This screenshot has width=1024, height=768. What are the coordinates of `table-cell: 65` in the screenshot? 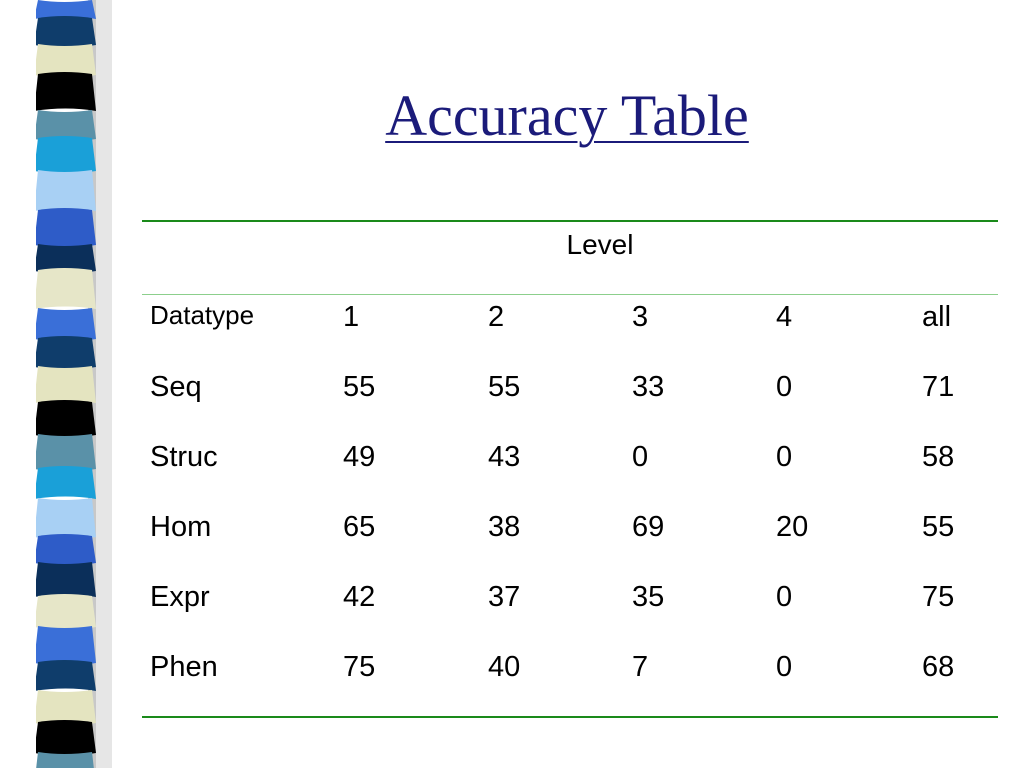 It's located at (359, 527).